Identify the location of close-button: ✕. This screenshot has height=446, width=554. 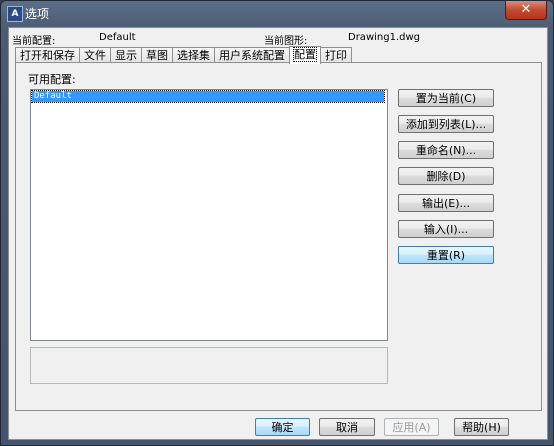
(526, 10).